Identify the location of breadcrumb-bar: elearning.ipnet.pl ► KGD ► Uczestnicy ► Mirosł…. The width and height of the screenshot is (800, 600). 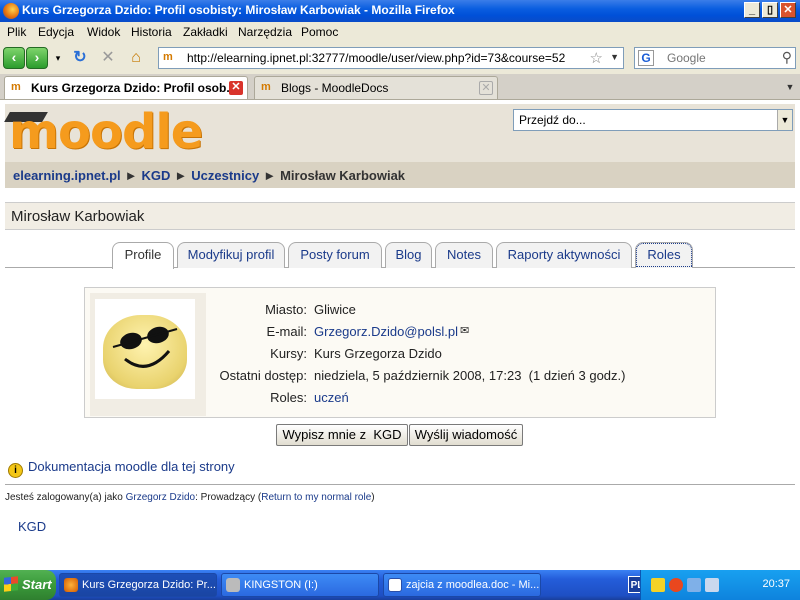
(400, 175).